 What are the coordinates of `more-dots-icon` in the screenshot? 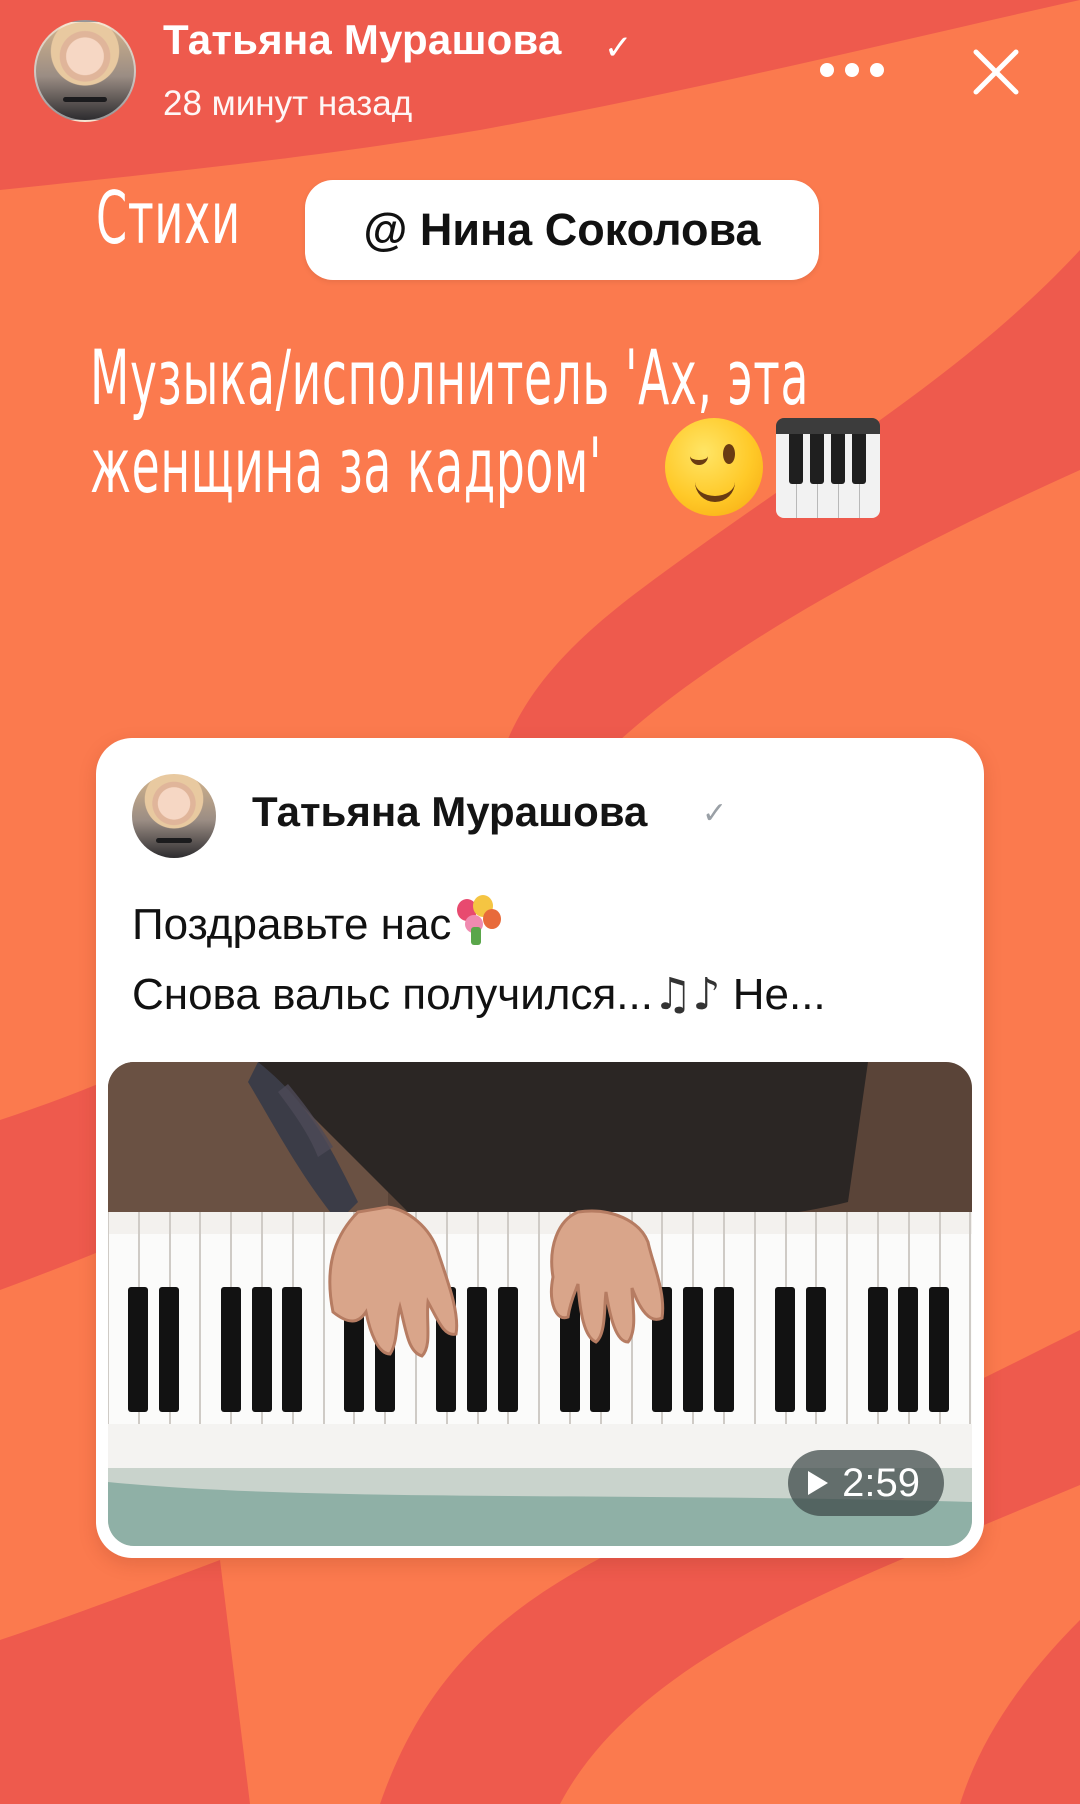 It's located at (852, 70).